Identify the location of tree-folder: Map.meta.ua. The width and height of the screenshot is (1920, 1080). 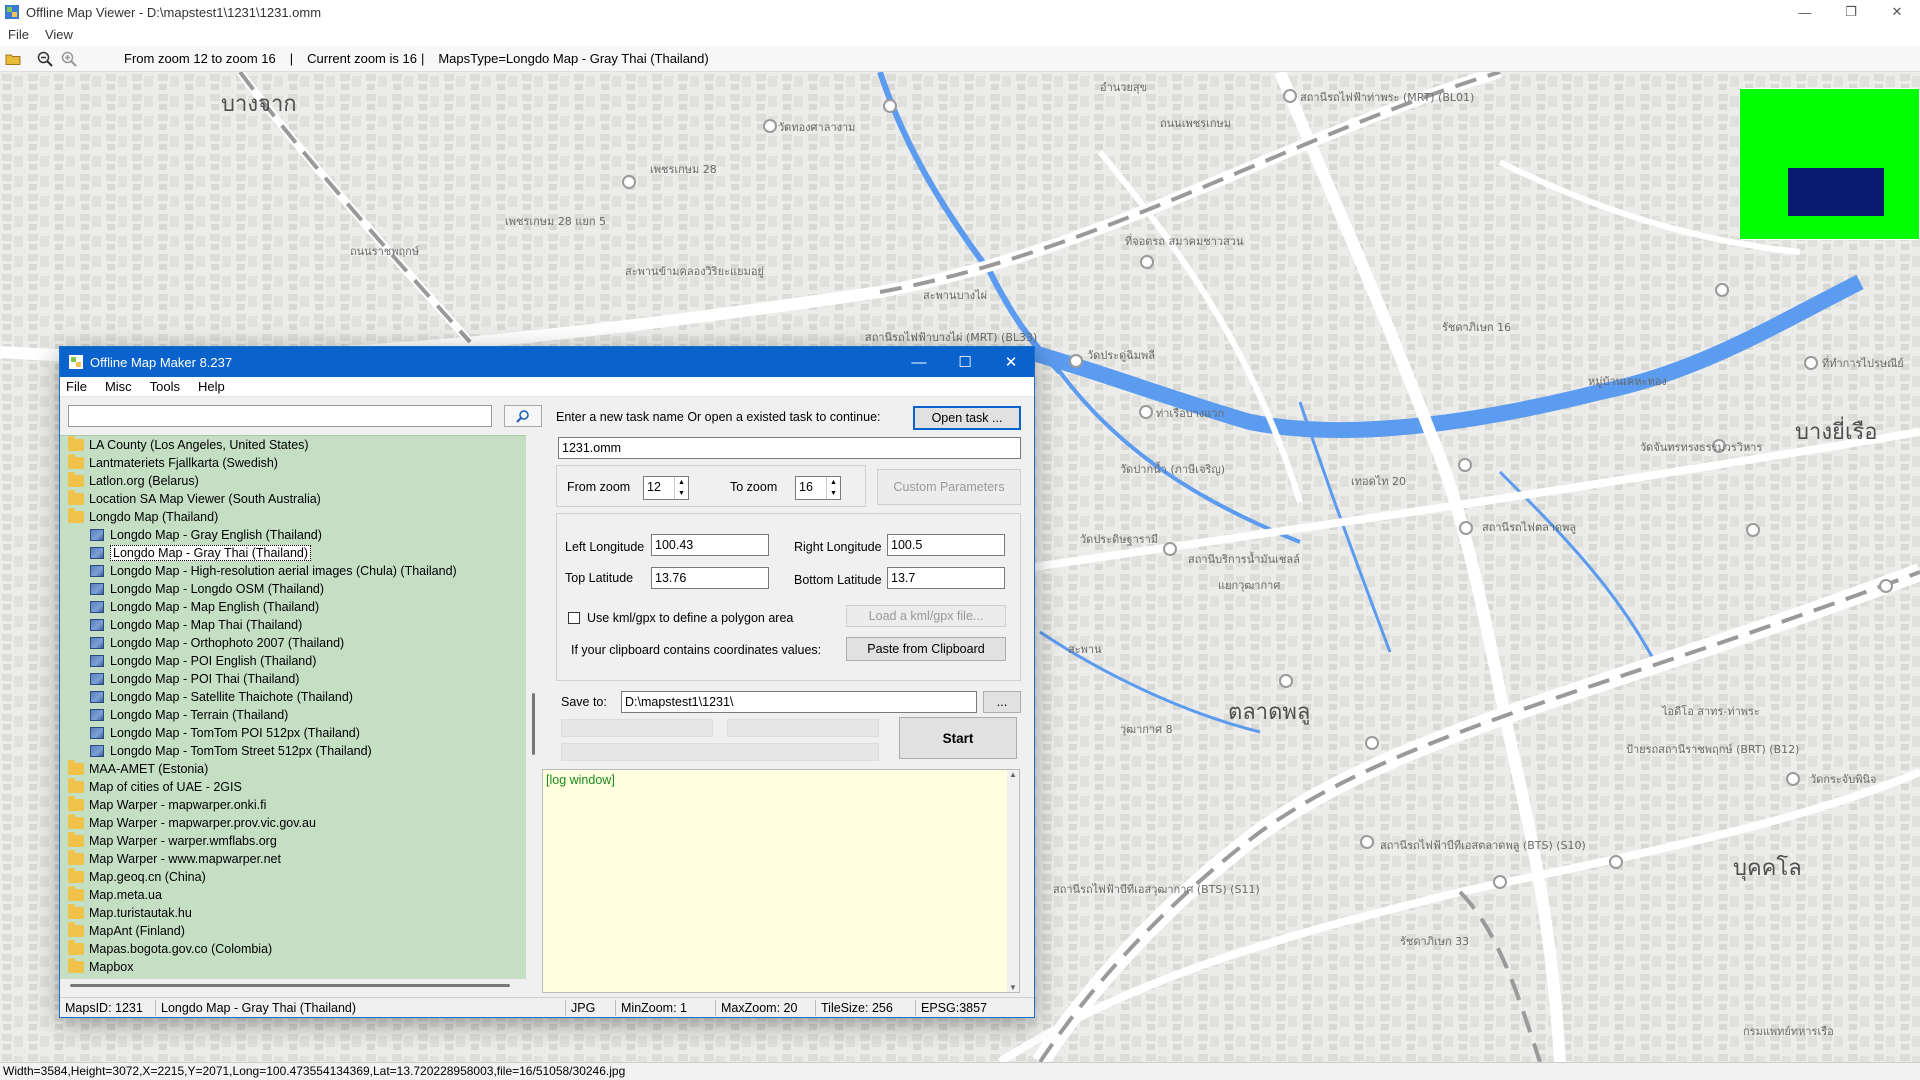
(293, 895).